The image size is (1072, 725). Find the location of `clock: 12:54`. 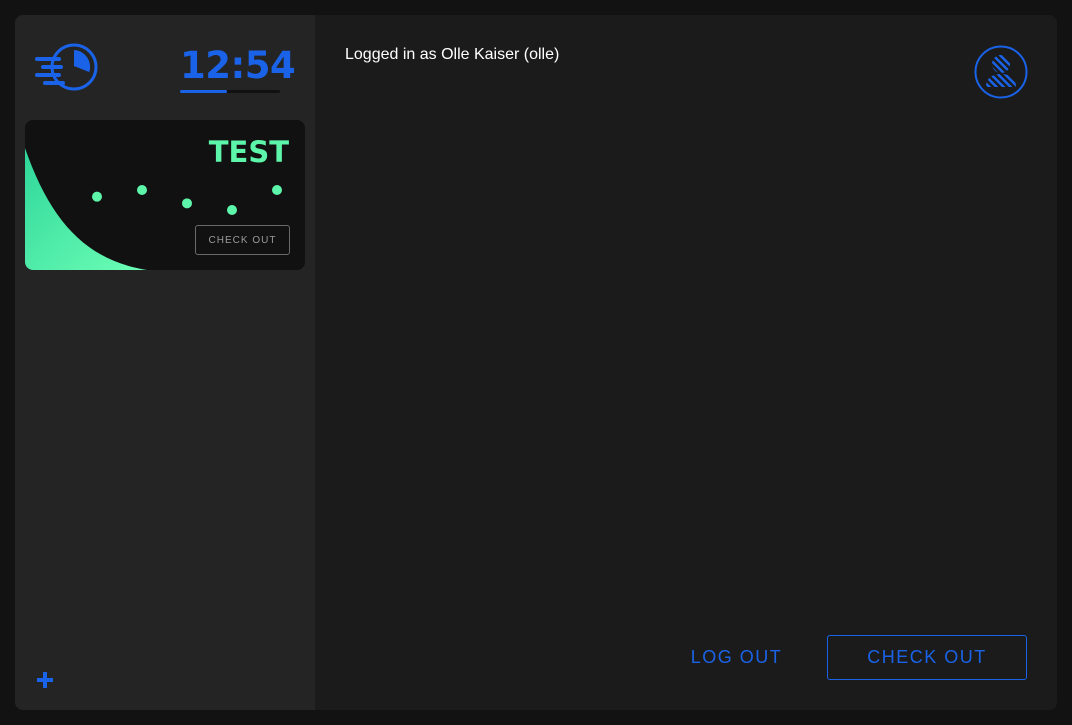

clock: 12:54 is located at coordinates (238, 68).